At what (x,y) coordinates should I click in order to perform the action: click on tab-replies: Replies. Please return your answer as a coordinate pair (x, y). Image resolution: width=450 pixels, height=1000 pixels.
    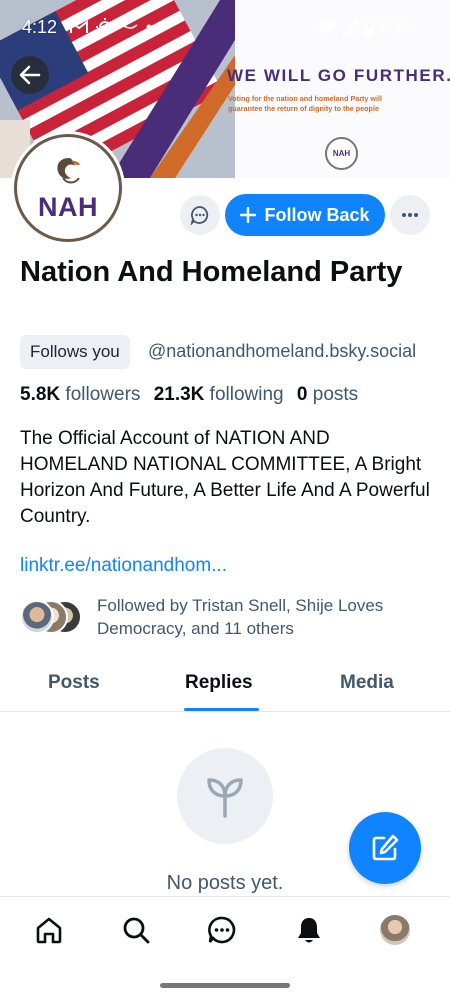
    Looking at the image, I should click on (219, 683).